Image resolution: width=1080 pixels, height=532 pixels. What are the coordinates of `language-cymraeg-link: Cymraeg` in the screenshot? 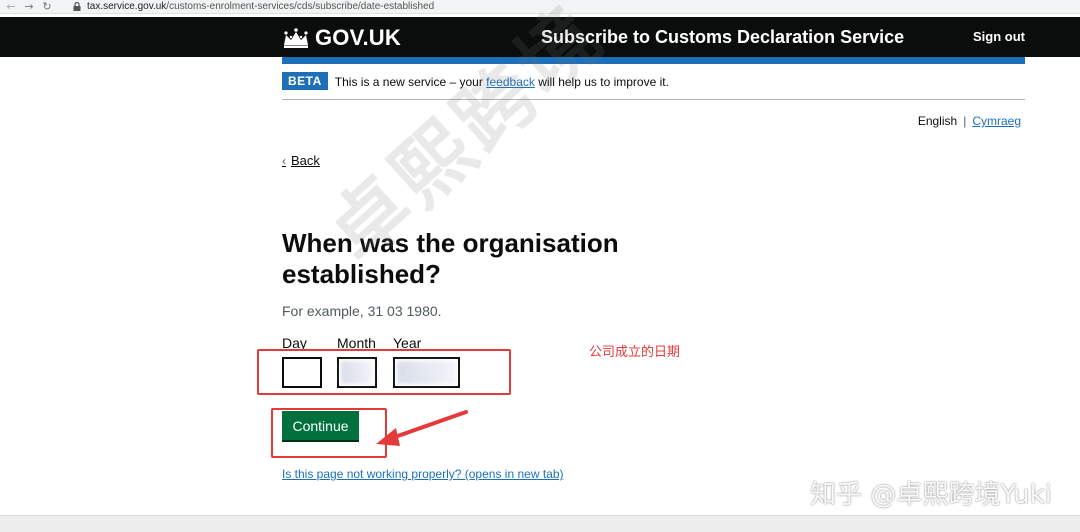 It's located at (996, 121).